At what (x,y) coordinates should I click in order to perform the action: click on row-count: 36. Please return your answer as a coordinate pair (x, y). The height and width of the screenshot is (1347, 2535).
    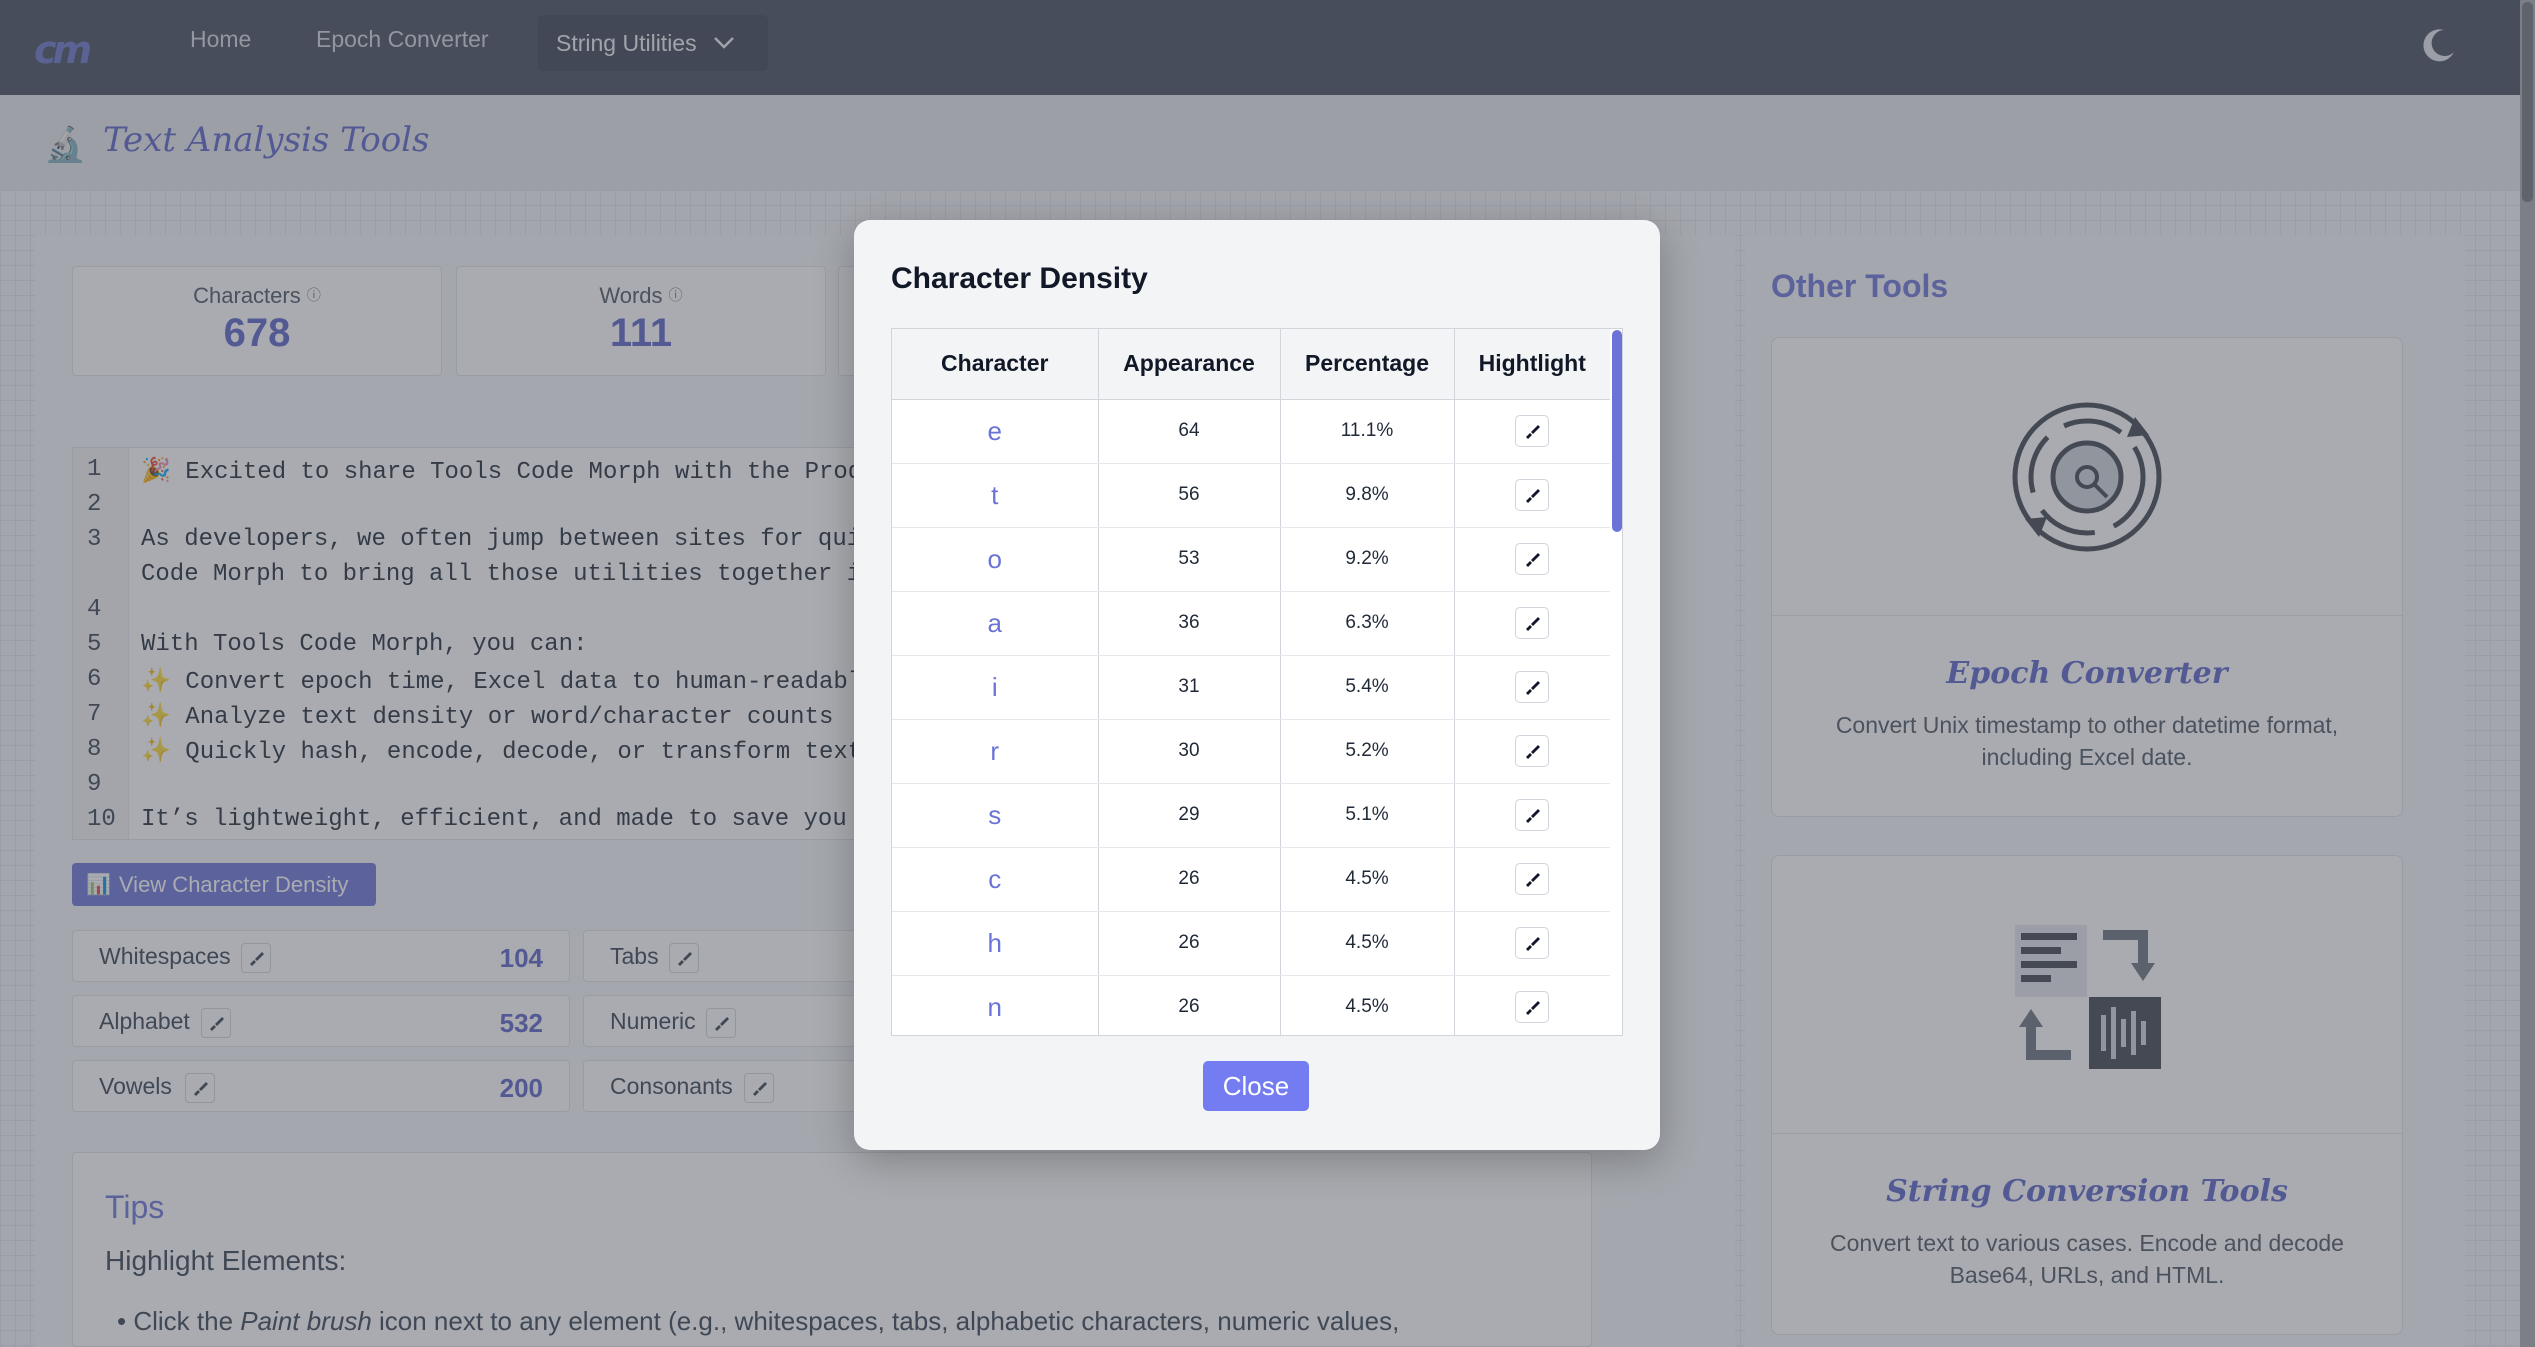
    Looking at the image, I should click on (1189, 623).